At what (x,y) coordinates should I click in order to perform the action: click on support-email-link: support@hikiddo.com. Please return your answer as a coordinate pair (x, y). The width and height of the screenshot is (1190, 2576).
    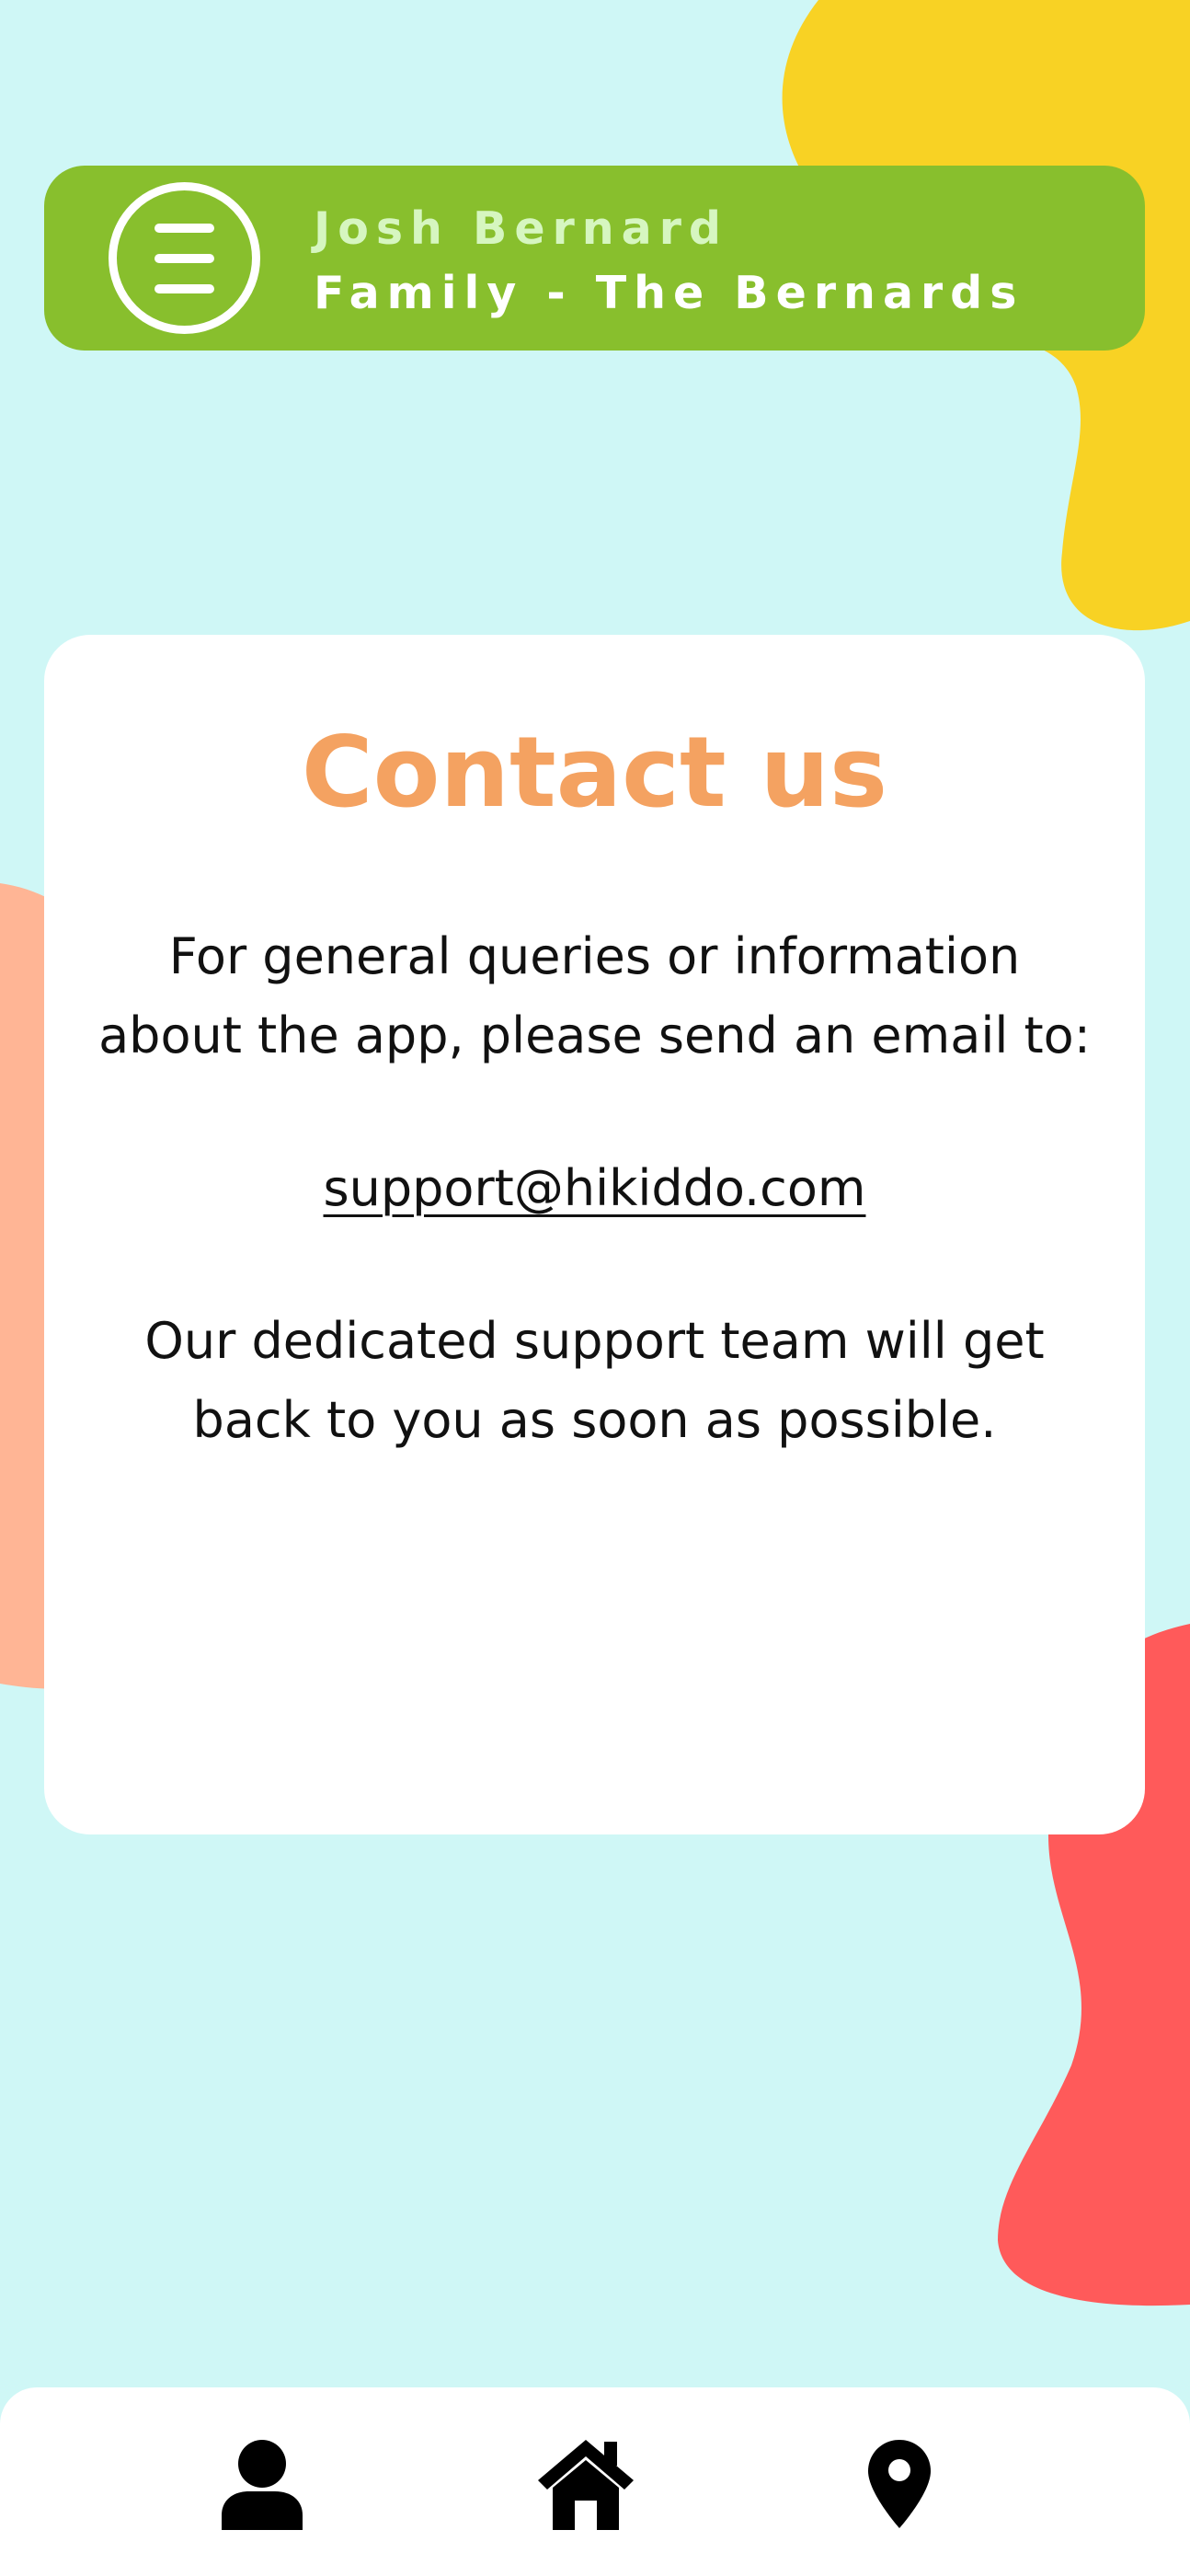
    Looking at the image, I should click on (595, 1188).